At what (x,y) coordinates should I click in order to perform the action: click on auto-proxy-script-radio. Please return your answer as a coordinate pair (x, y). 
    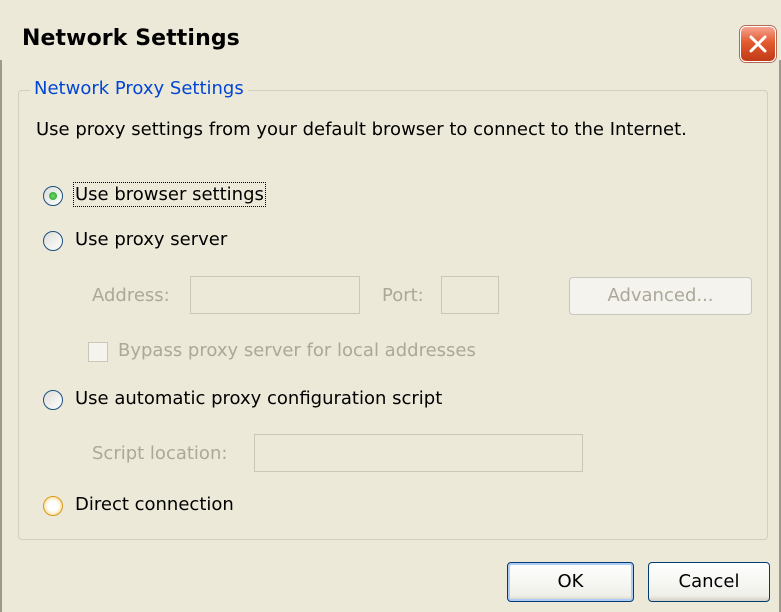
    Looking at the image, I should click on (53, 400).